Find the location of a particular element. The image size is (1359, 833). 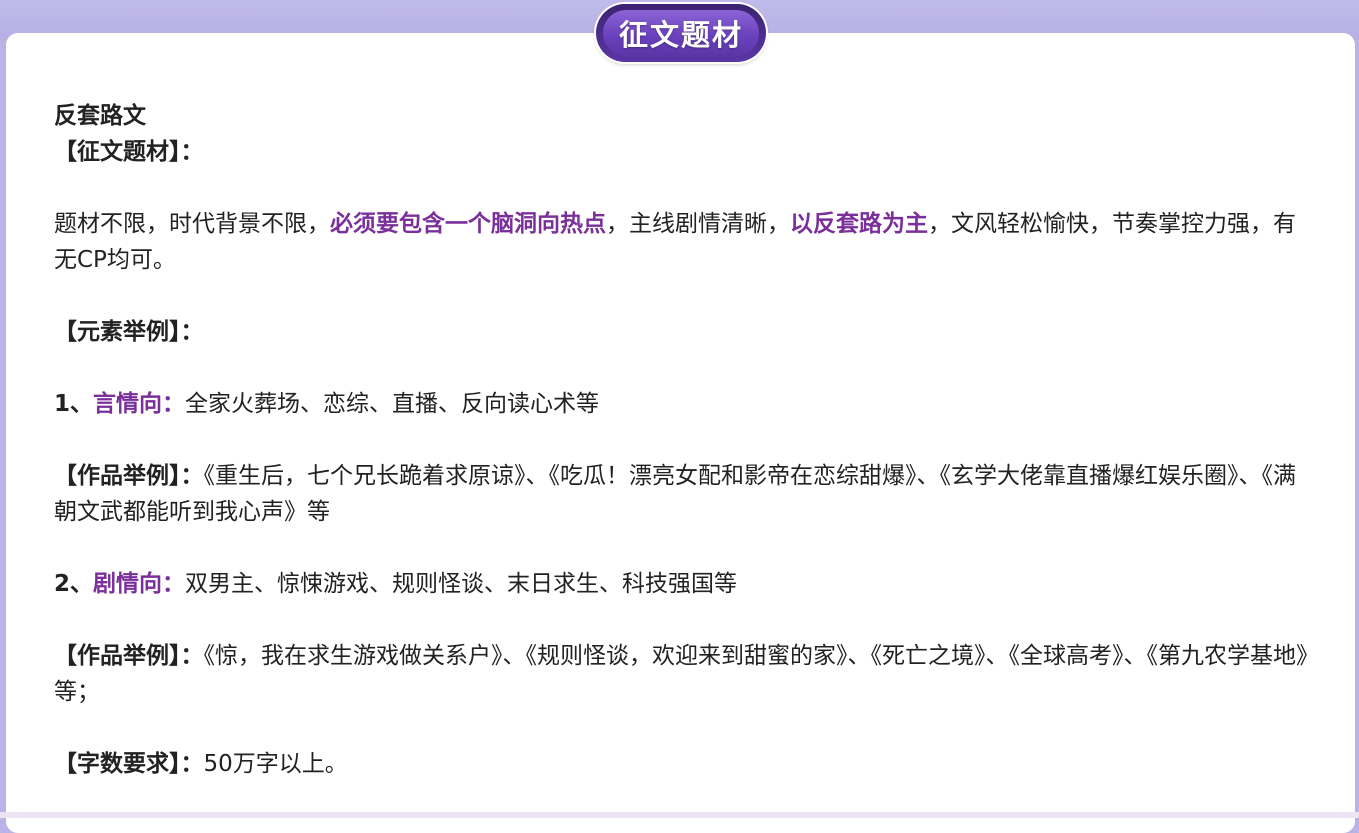

badge-title: 征文题材 is located at coordinates (680, 35).